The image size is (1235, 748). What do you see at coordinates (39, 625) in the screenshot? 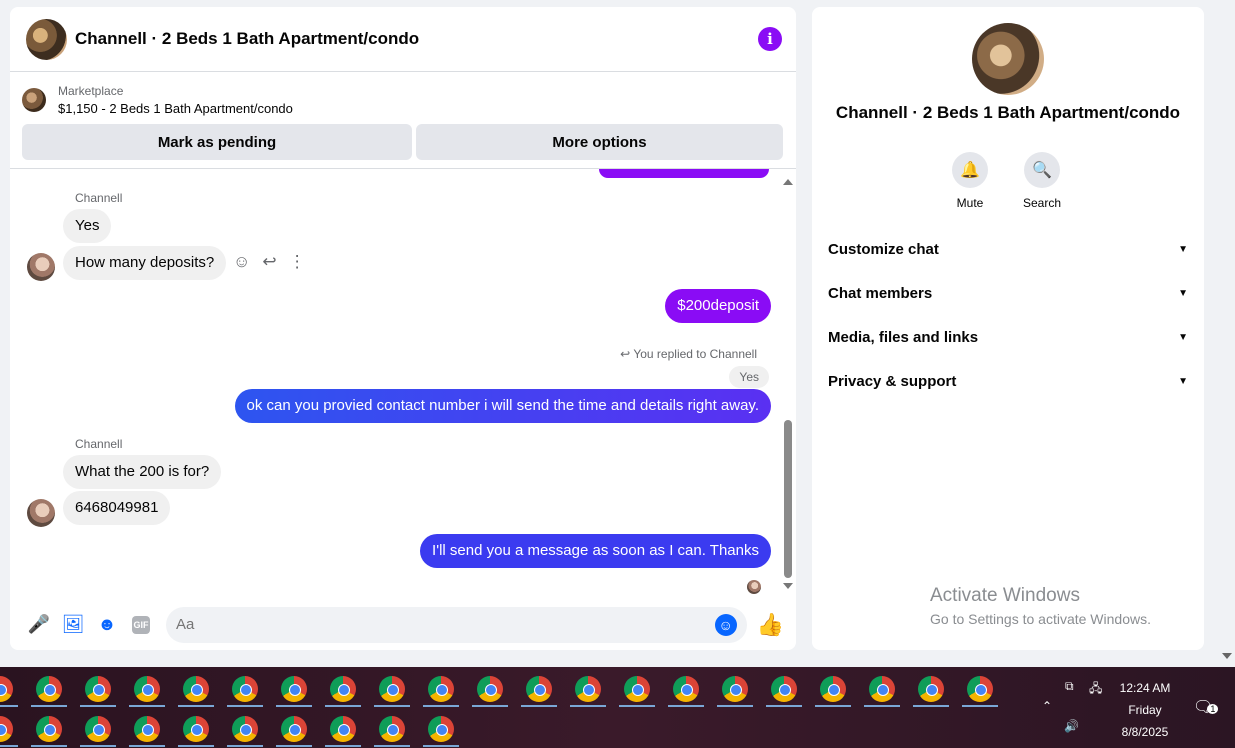
I see `microphone-icon: 🎤` at bounding box center [39, 625].